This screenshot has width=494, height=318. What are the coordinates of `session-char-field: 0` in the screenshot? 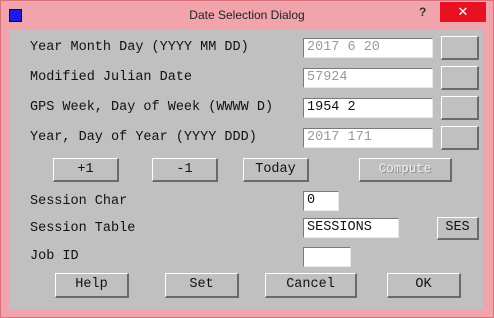 It's located at (321, 201).